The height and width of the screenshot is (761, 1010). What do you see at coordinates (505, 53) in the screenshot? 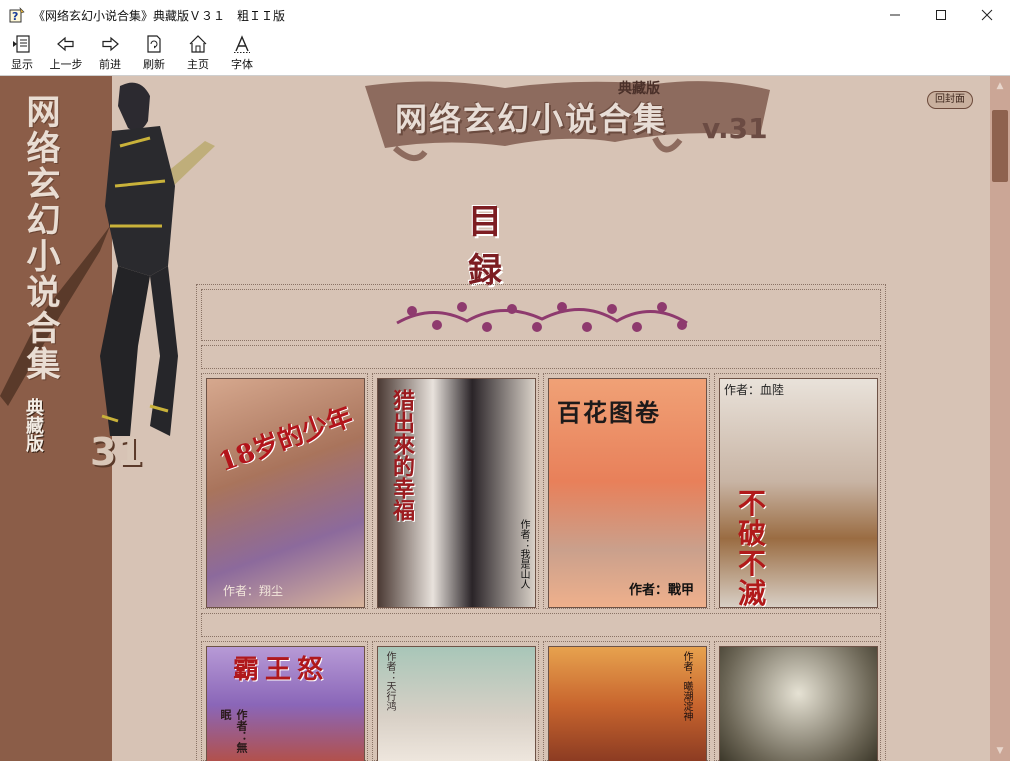
I see `toolbar: 显示 上一步 前进 刷新 主页 字体` at bounding box center [505, 53].